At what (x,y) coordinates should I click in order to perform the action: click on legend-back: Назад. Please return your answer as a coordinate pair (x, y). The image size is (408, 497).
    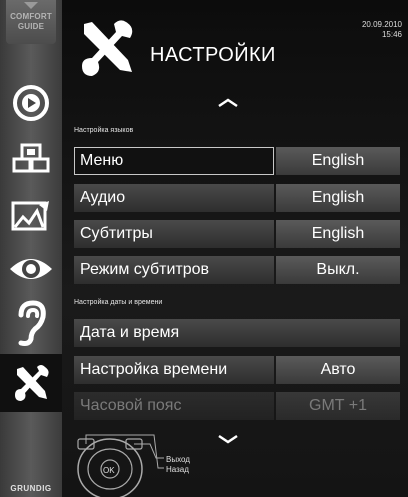
    Looking at the image, I should click on (177, 469).